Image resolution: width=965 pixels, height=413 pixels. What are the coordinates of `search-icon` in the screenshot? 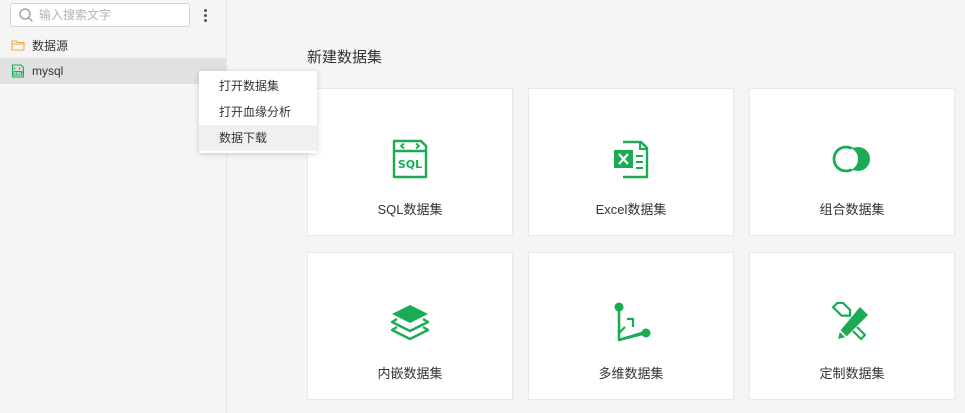 It's located at (26, 15).